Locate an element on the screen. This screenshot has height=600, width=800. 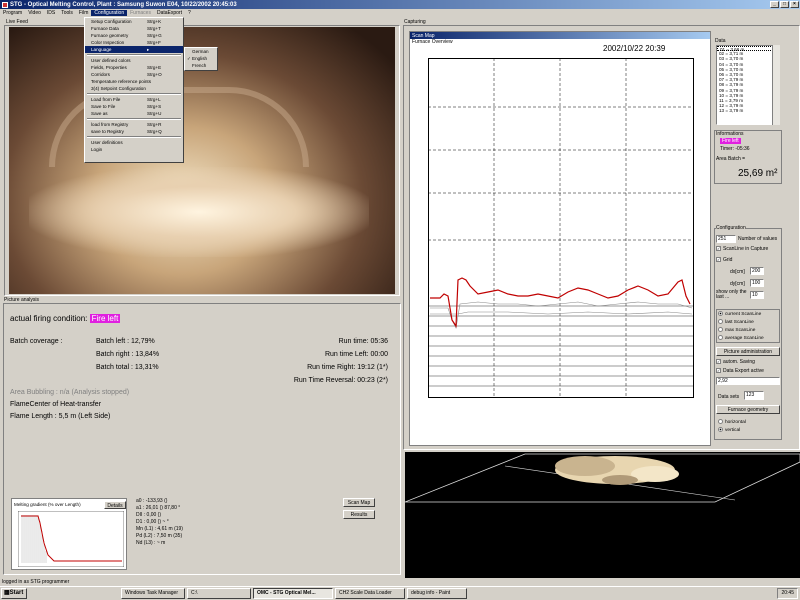
menu-item-furnace-data: Furnace Data Strg+T is located at coordinates (134, 28).